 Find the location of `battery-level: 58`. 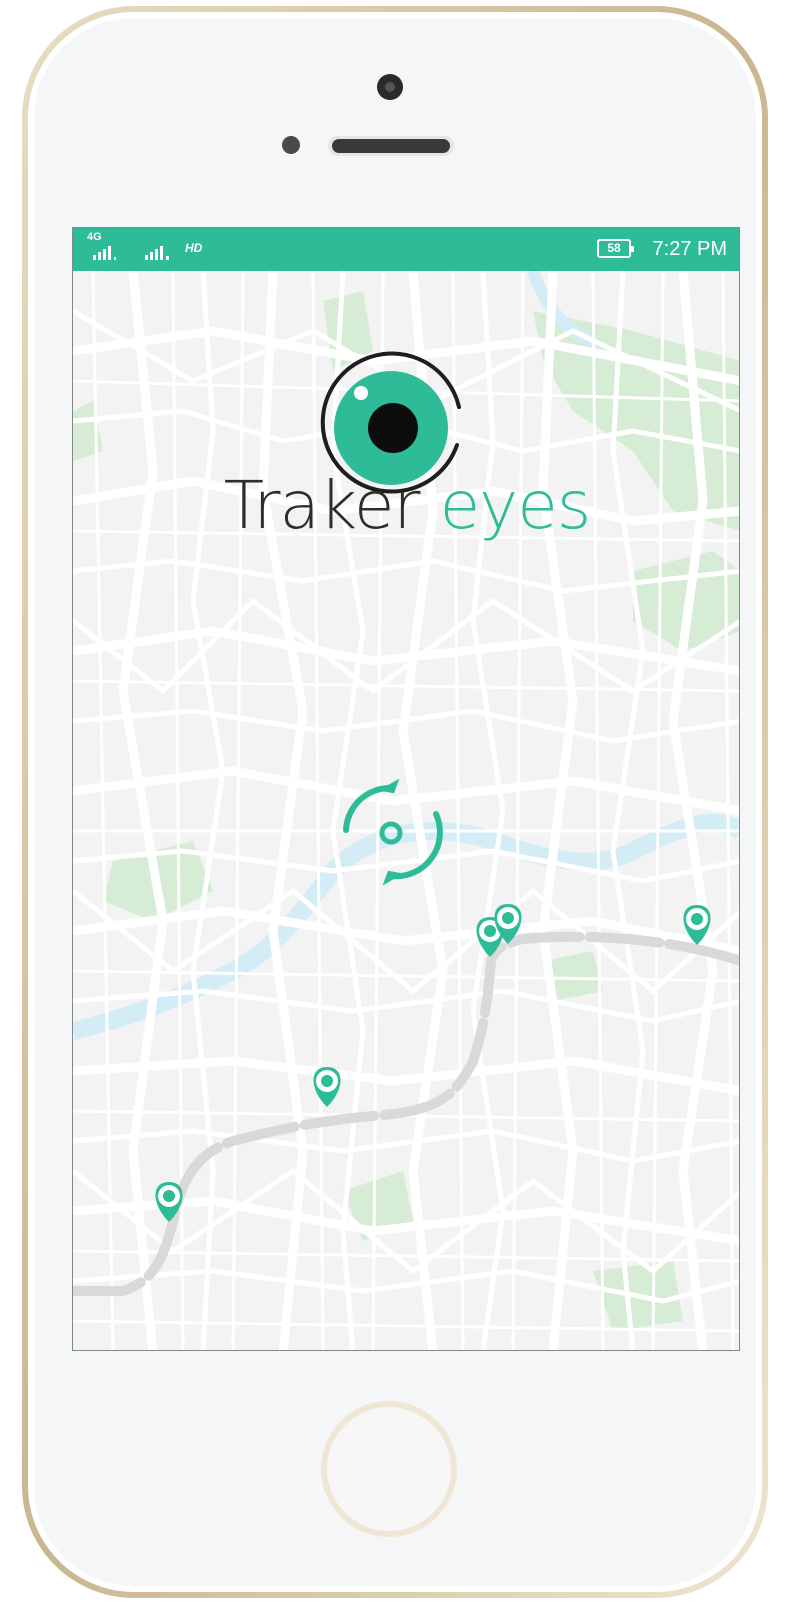

battery-level: 58 is located at coordinates (614, 248).